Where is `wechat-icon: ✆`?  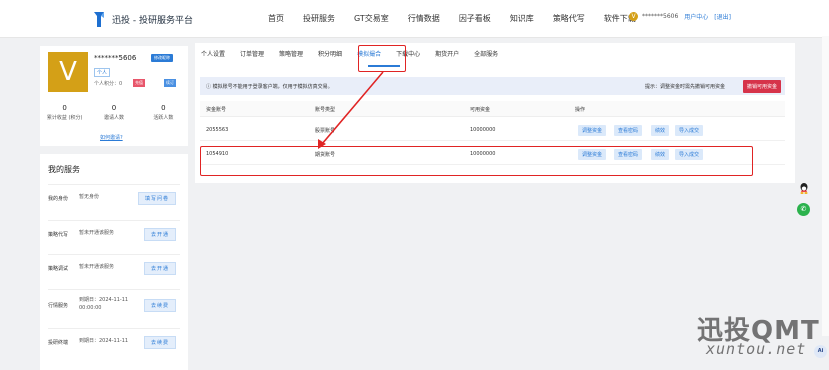 wechat-icon: ✆ is located at coordinates (803, 209).